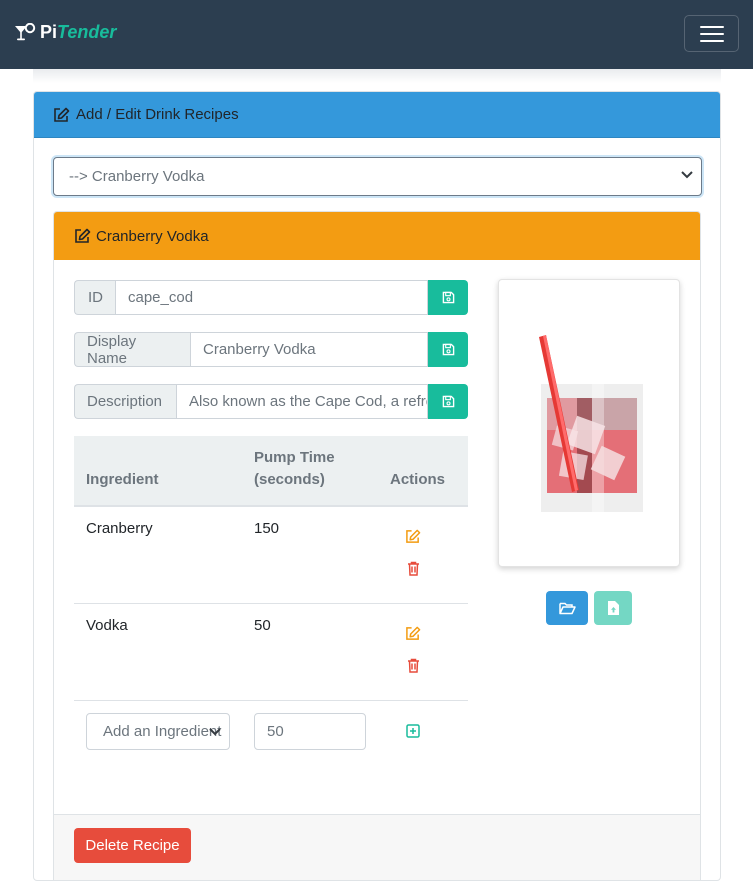  I want to click on description-label: Description, so click(125, 401).